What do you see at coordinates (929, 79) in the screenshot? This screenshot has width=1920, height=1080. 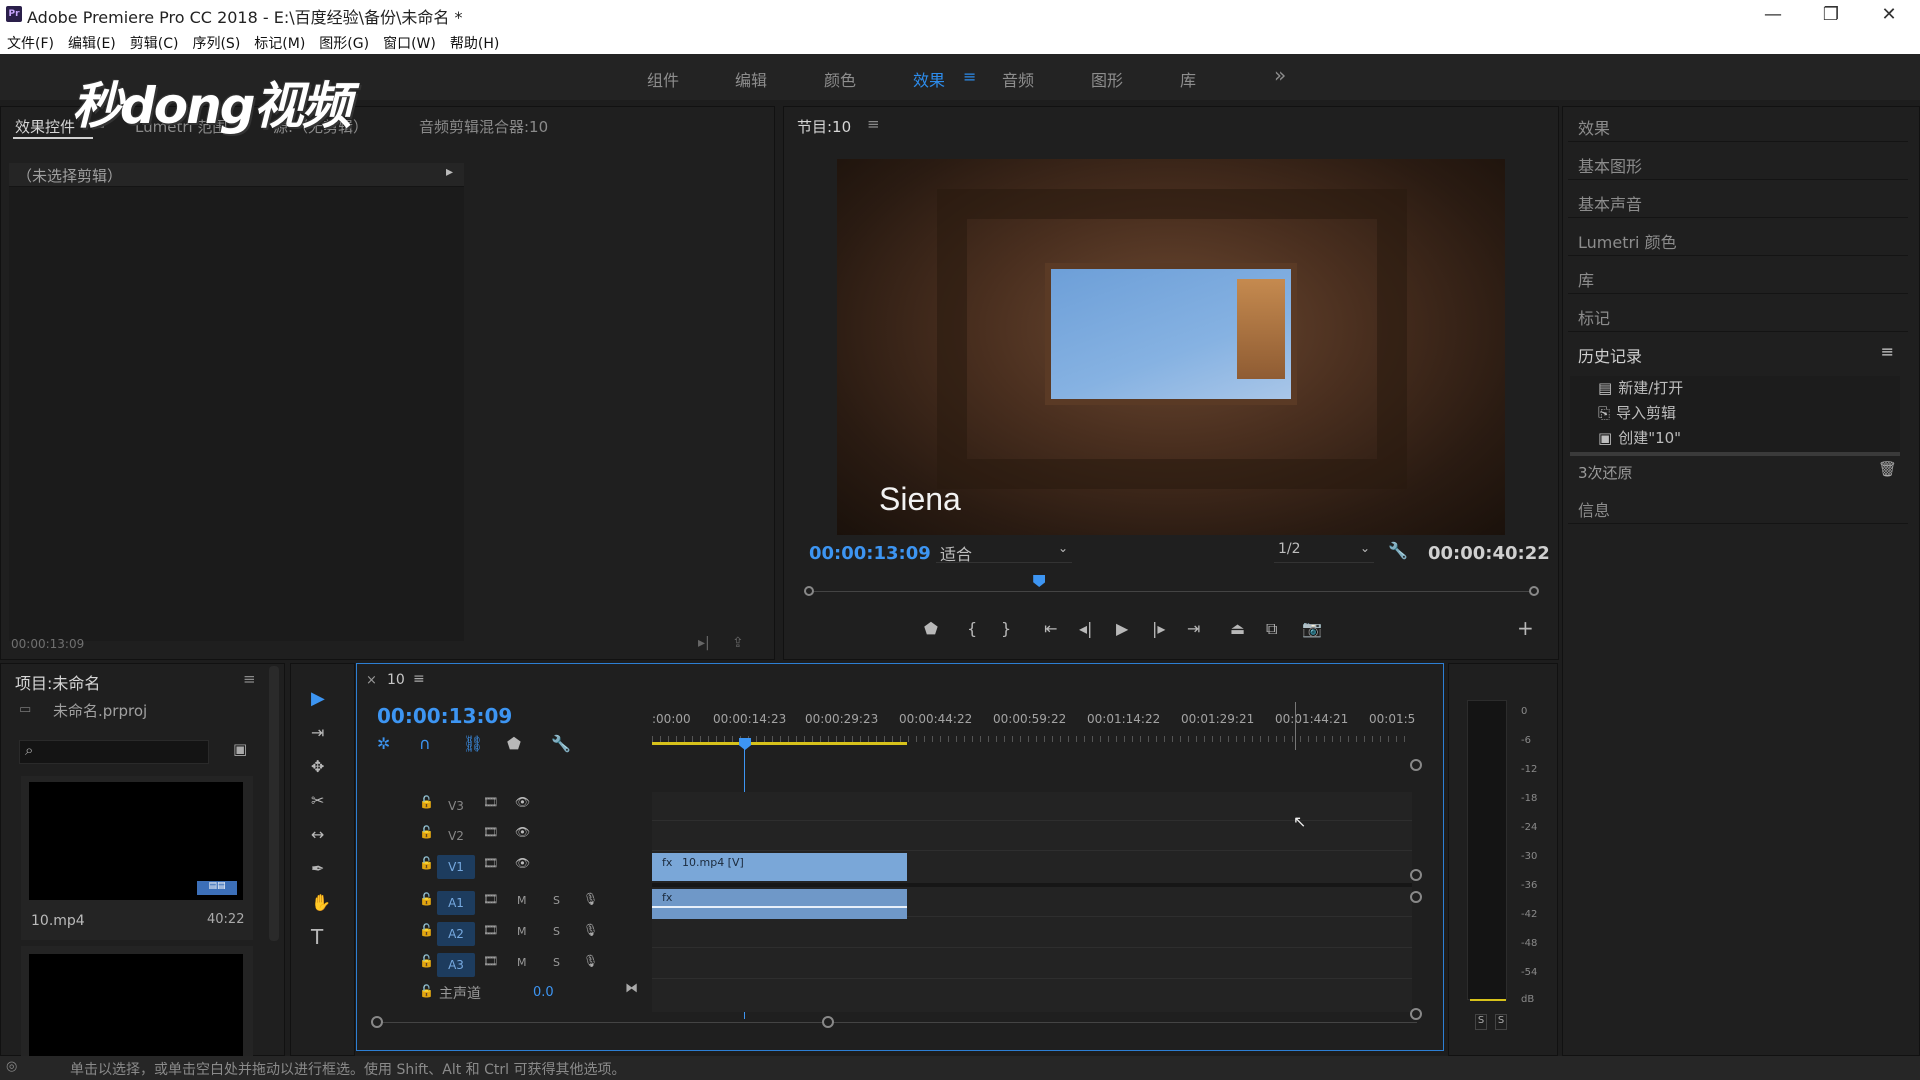 I see `workspace-tab-effects: 效果` at bounding box center [929, 79].